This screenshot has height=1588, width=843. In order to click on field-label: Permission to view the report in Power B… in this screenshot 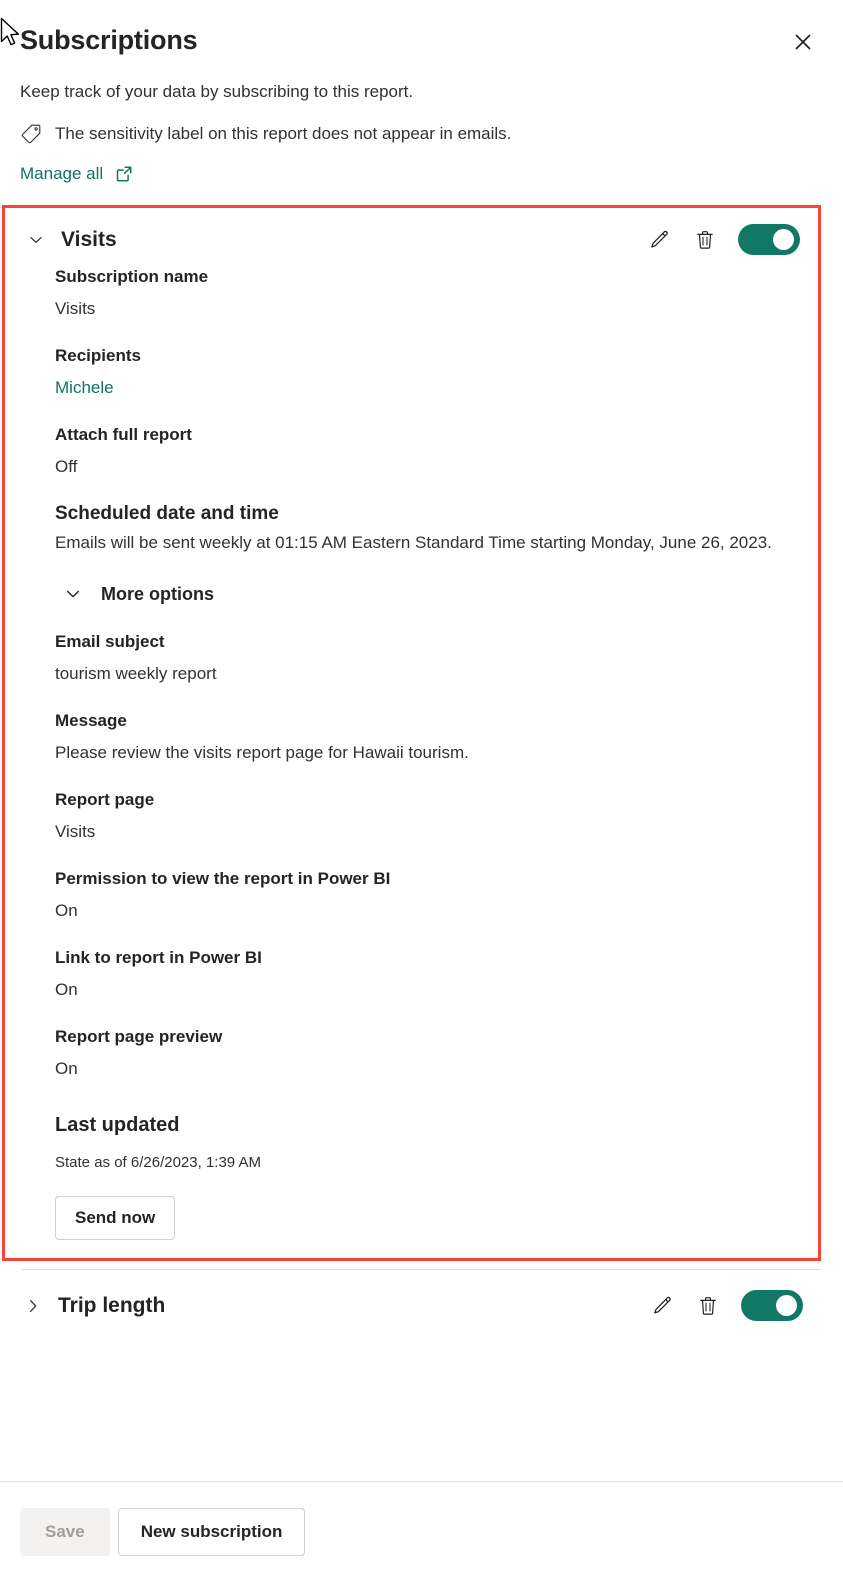, I will do `click(223, 878)`.